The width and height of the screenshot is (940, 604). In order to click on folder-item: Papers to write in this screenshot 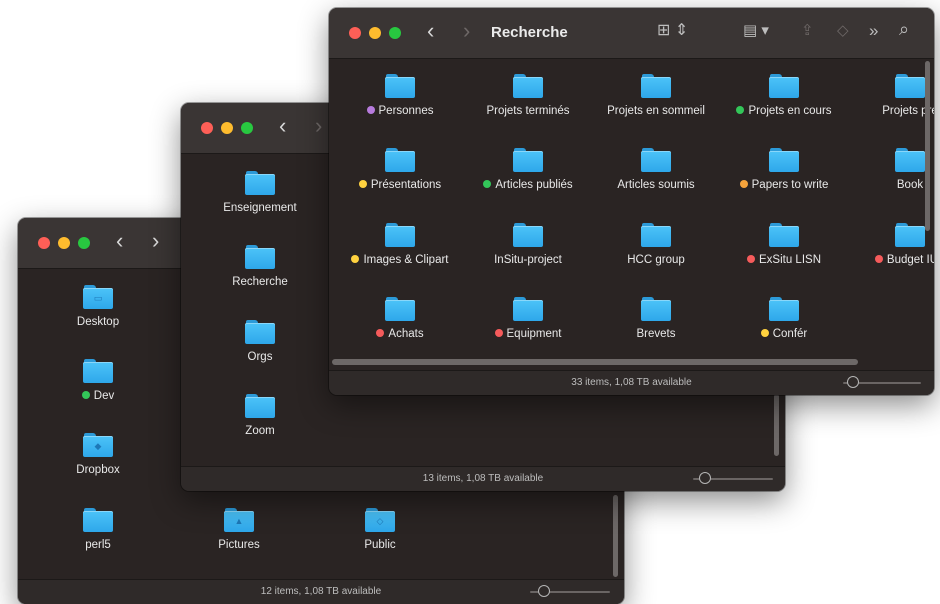, I will do `click(784, 183)`.